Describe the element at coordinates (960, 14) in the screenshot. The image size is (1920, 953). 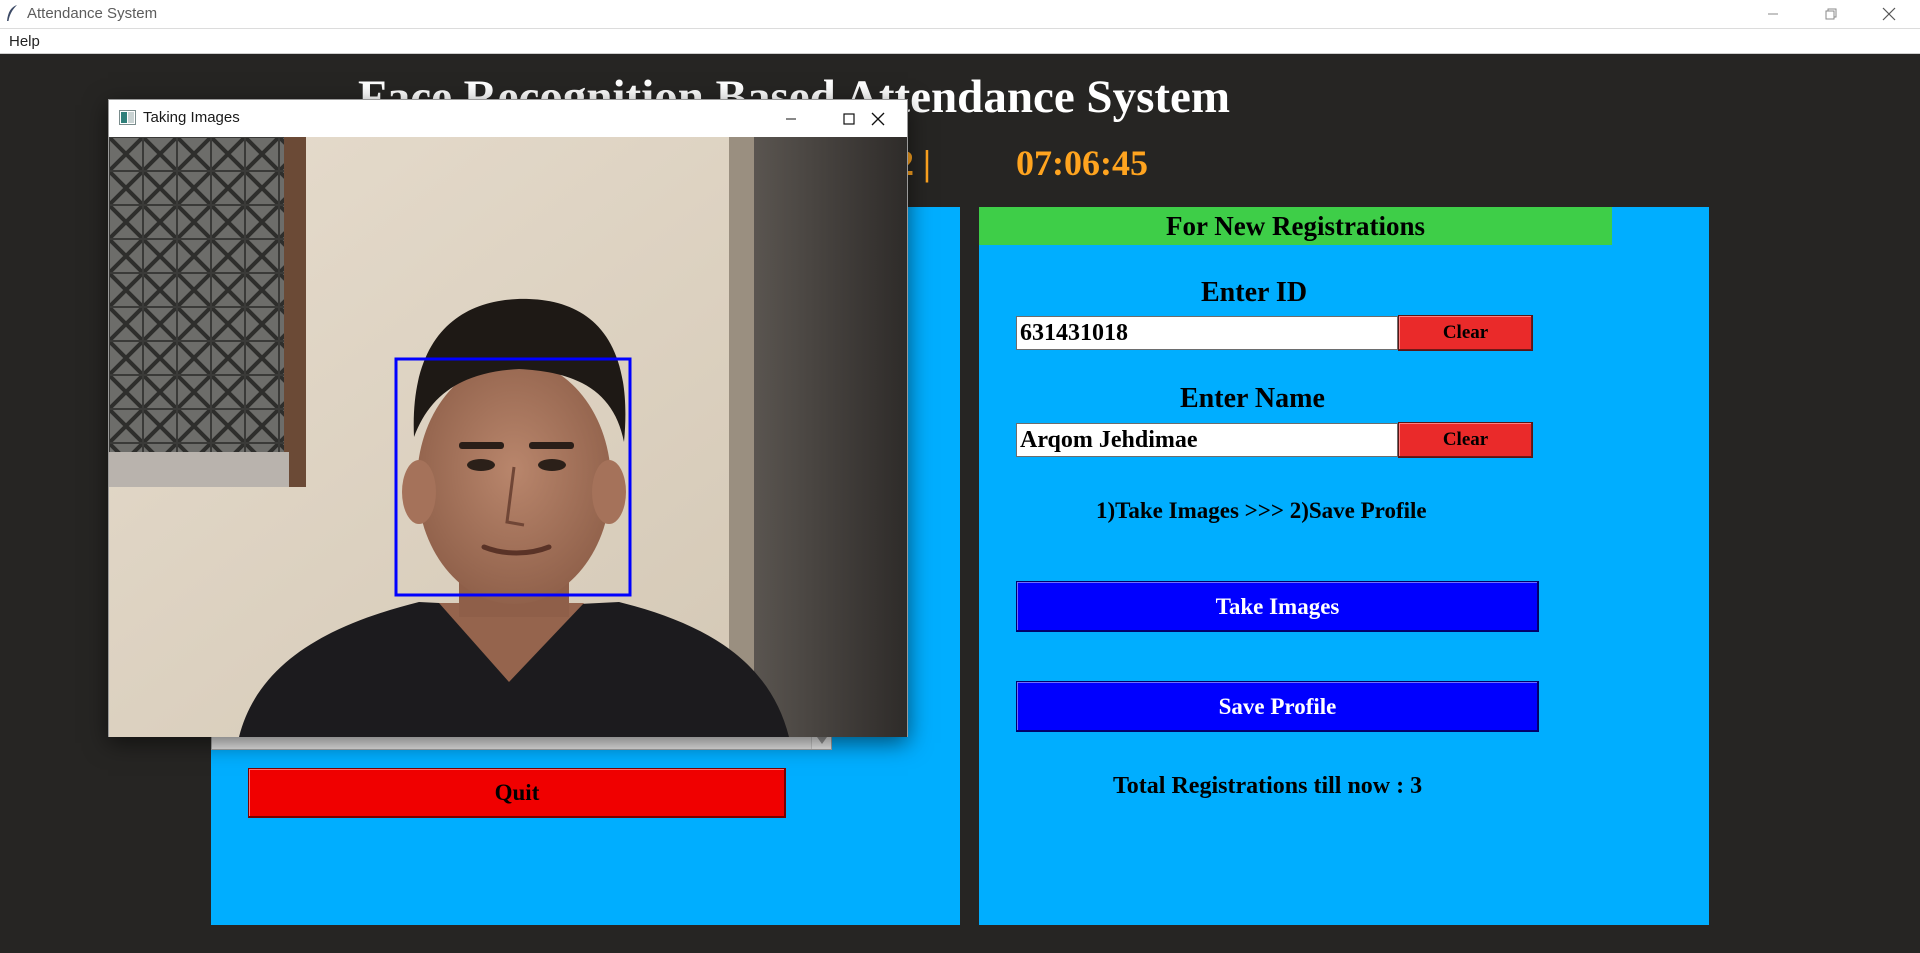
I see `main-titlebar: Attendance System` at that location.